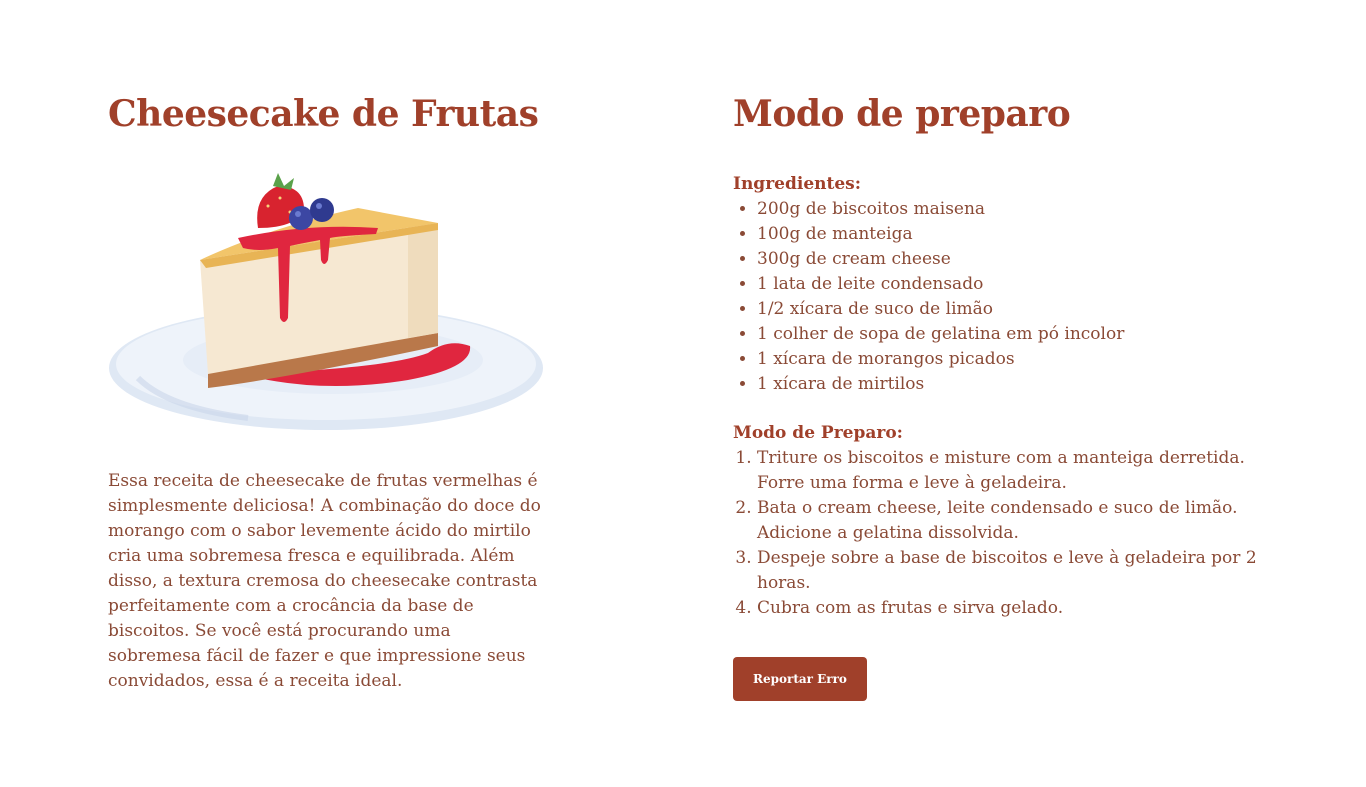 Image resolution: width=1366 pixels, height=787 pixels. I want to click on recipe-title: Cheesecake de Frutas, so click(323, 114).